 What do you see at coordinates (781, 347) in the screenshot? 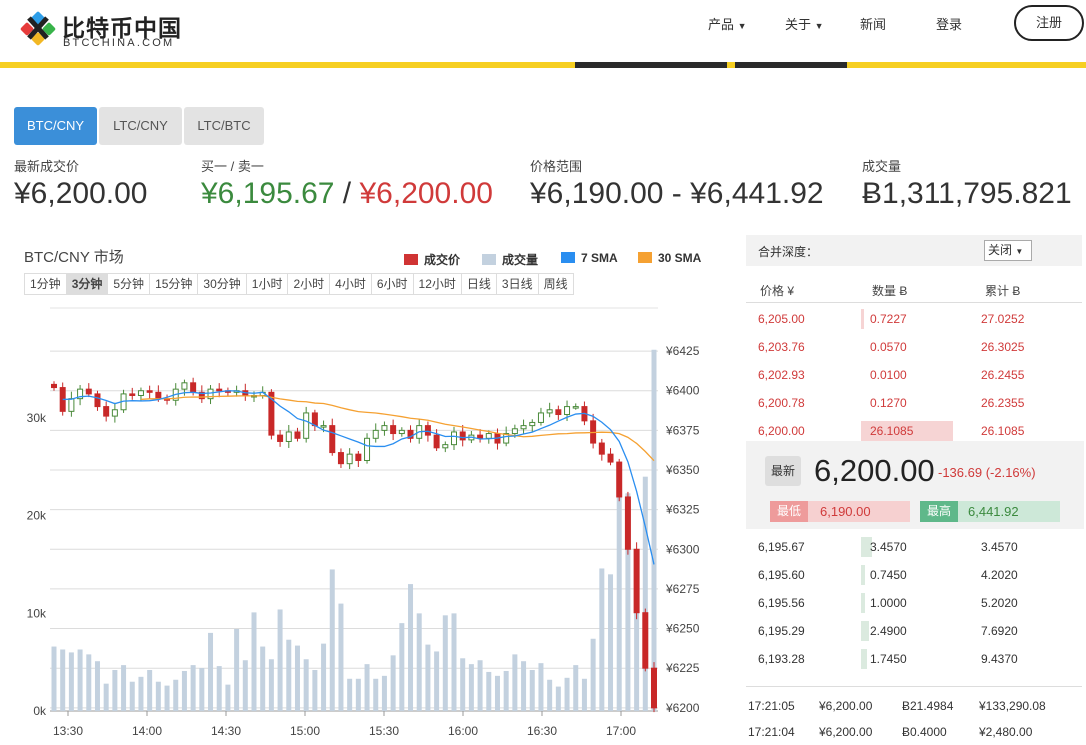
I see `ask-price: 6,203.76` at bounding box center [781, 347].